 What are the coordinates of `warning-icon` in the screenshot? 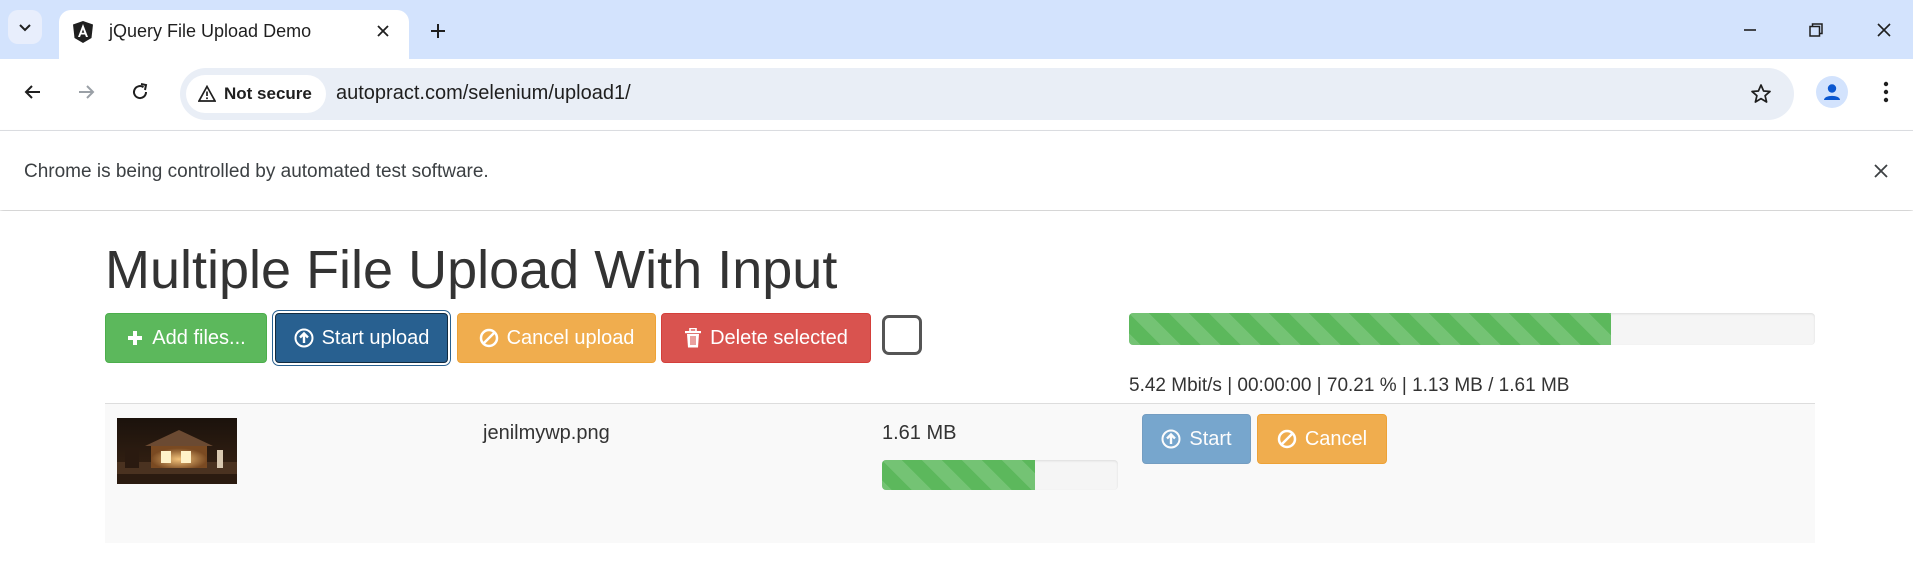 It's located at (207, 93).